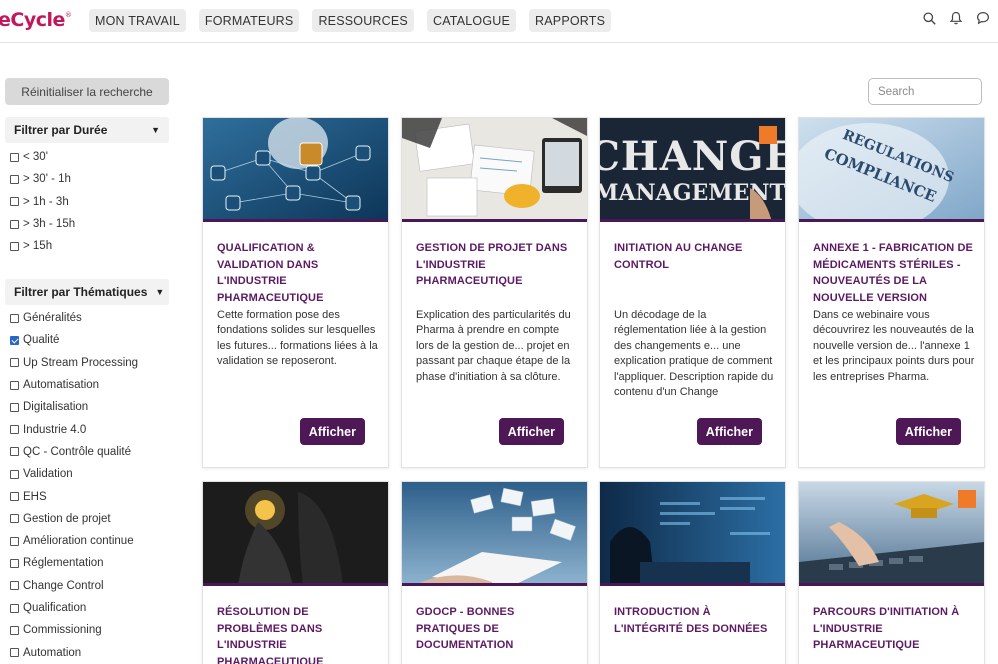 The image size is (998, 664). What do you see at coordinates (74, 608) in the screenshot?
I see `filter-option: Qualification` at bounding box center [74, 608].